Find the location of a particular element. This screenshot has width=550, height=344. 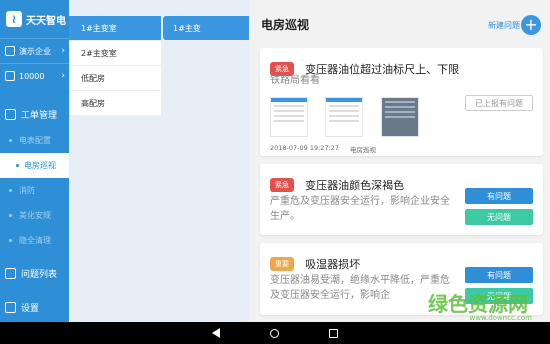

nav-section-label: 设置 is located at coordinates (30, 308).